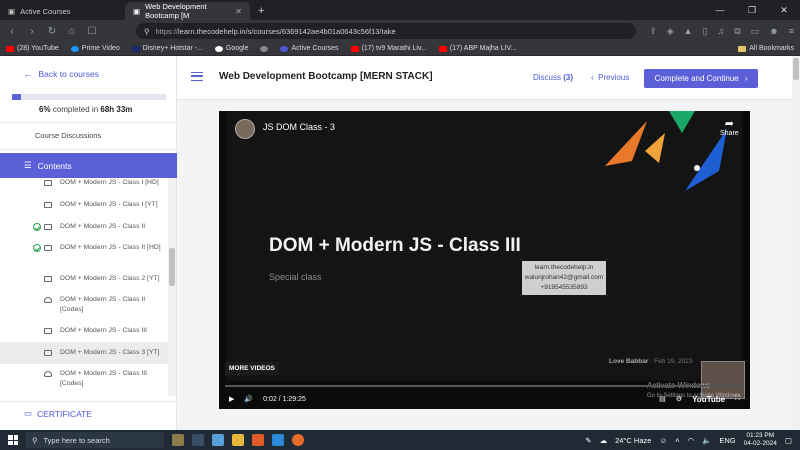 This screenshot has width=800, height=450. What do you see at coordinates (395, 245) in the screenshot?
I see `slide-title: DOM + Modern JS - Class III` at bounding box center [395, 245].